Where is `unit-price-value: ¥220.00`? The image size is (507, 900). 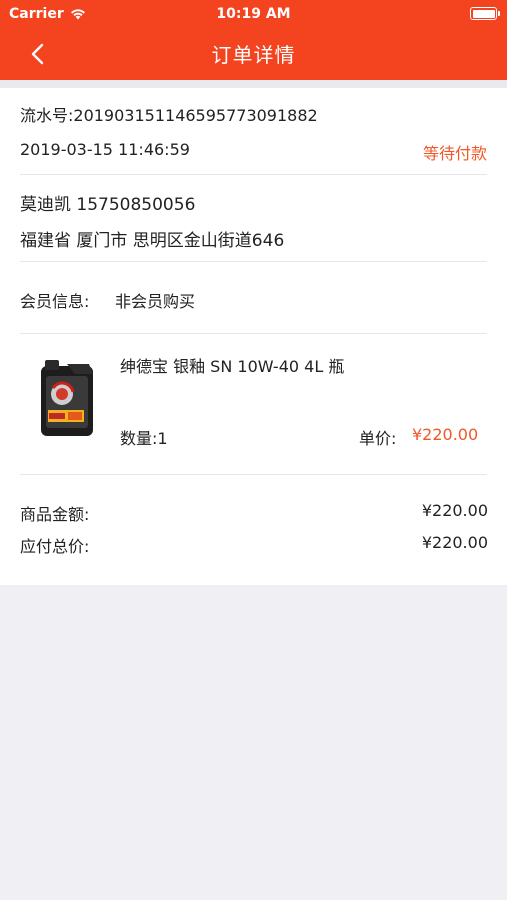 unit-price-value: ¥220.00 is located at coordinates (445, 434).